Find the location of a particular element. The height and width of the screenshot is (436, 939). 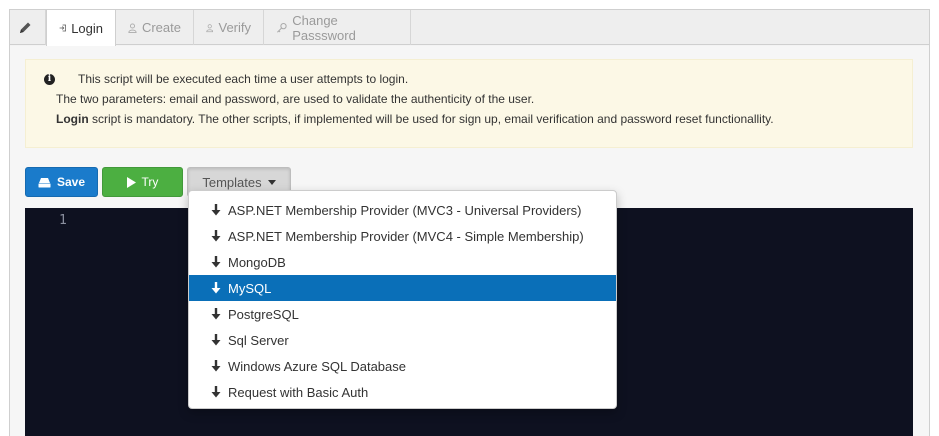

menu-item-label: MongoDB is located at coordinates (257, 262).